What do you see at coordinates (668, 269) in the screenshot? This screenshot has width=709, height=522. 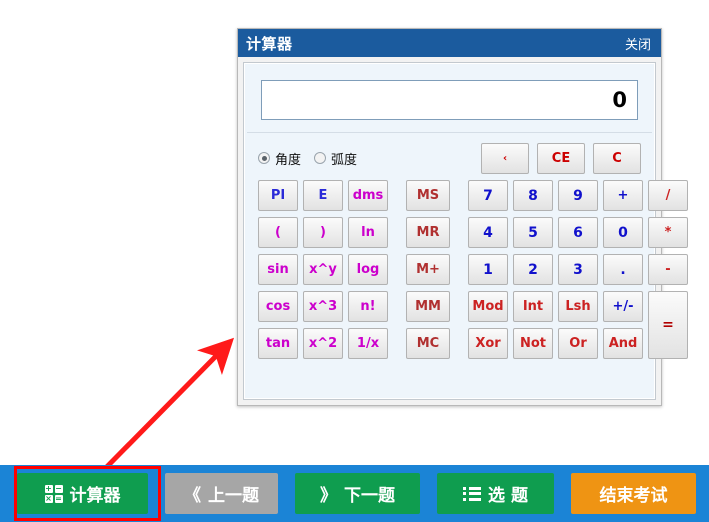 I see `key--: -` at bounding box center [668, 269].